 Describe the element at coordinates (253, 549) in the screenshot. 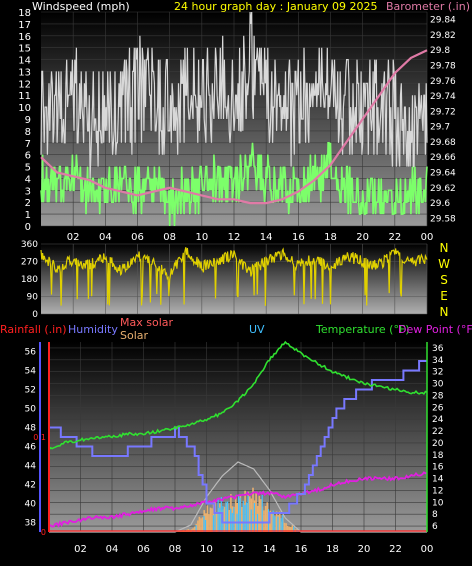

I see `temp-x-ticks: 020406081012141618202200` at that location.